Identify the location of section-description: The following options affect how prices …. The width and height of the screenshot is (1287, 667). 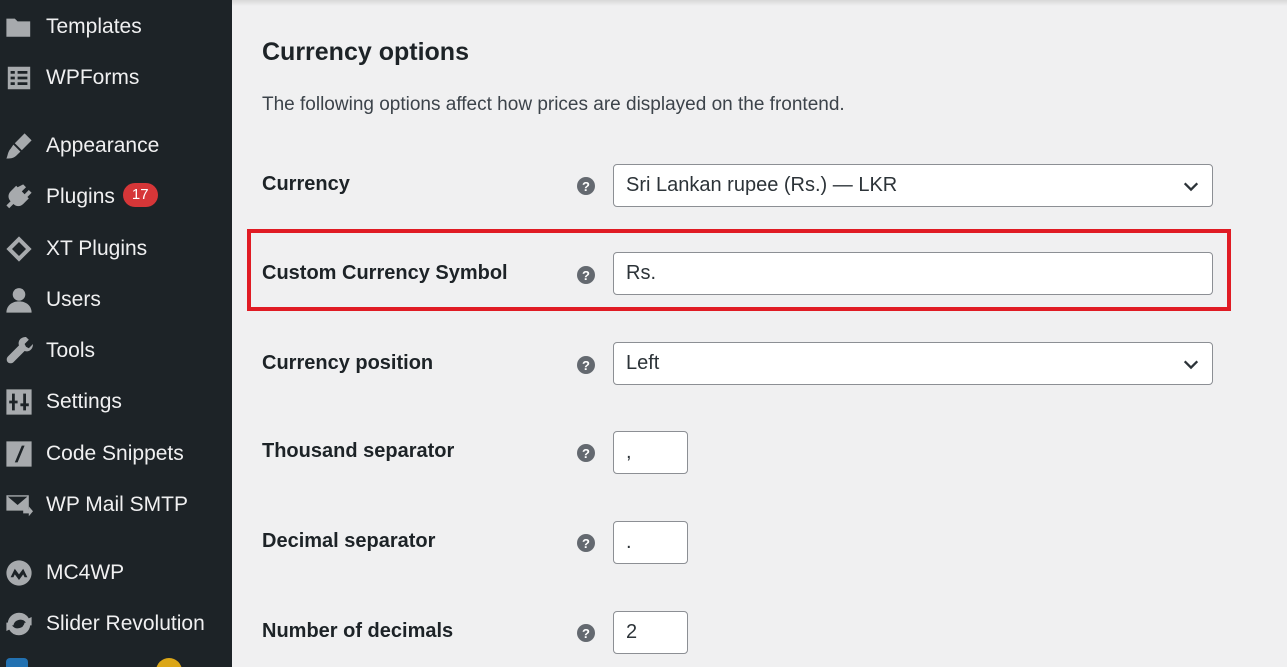
(553, 104).